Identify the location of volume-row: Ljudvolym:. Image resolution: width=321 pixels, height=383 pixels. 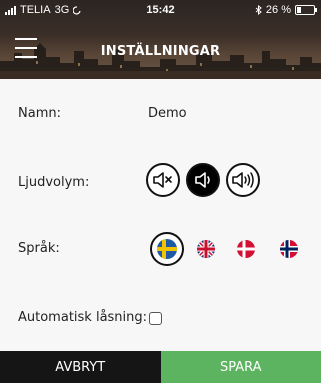
(160, 183).